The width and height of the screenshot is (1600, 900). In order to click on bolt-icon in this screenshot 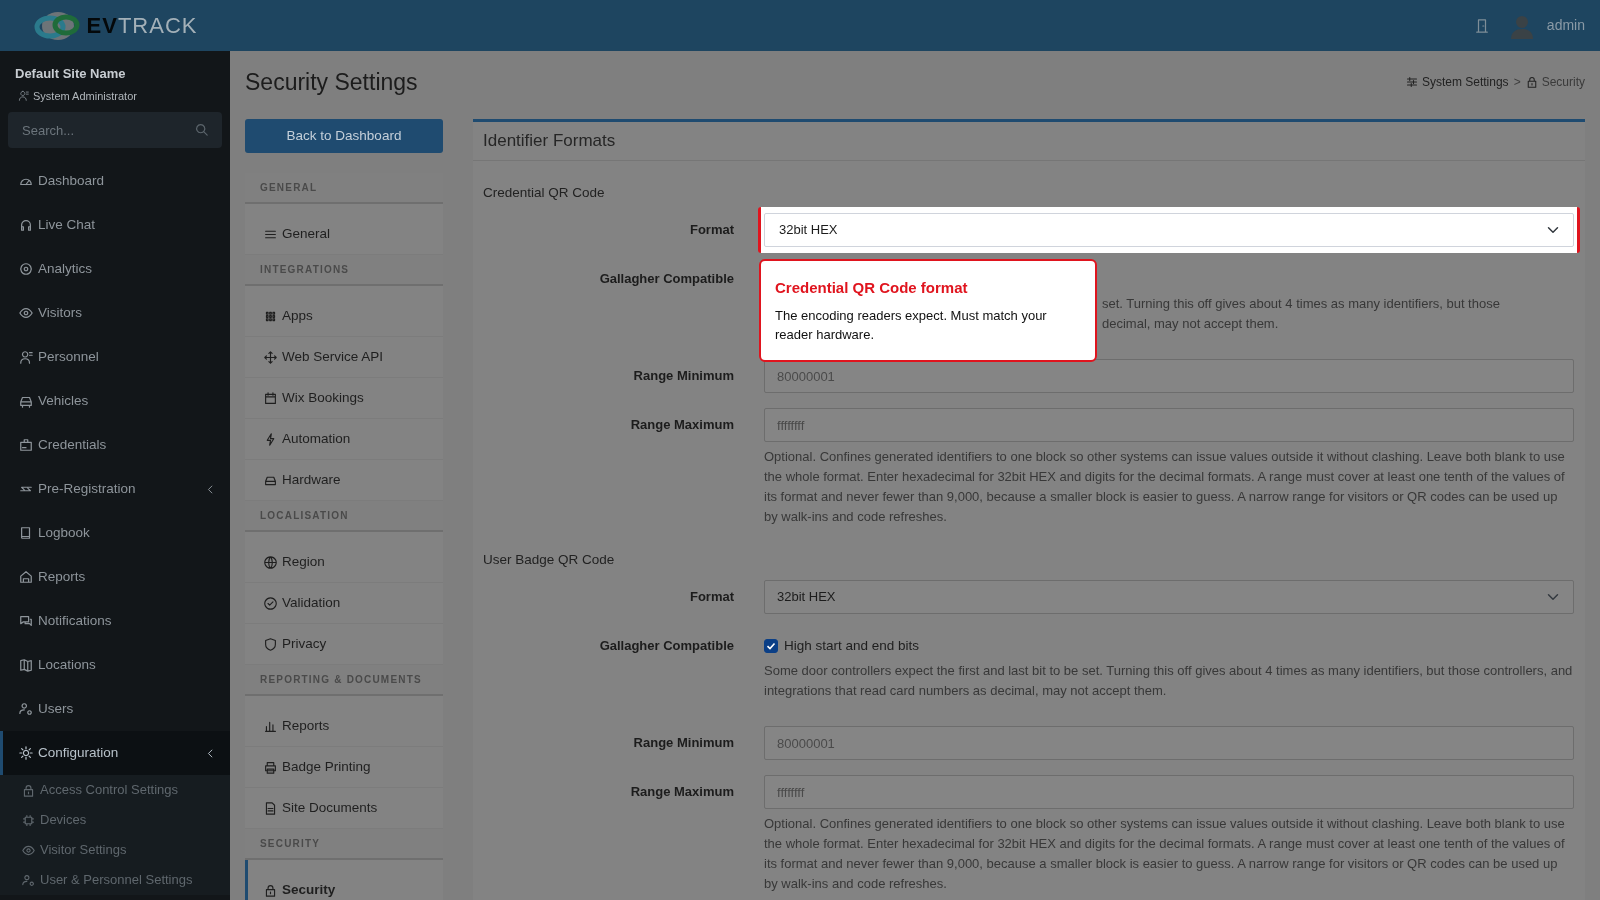, I will do `click(270, 439)`.